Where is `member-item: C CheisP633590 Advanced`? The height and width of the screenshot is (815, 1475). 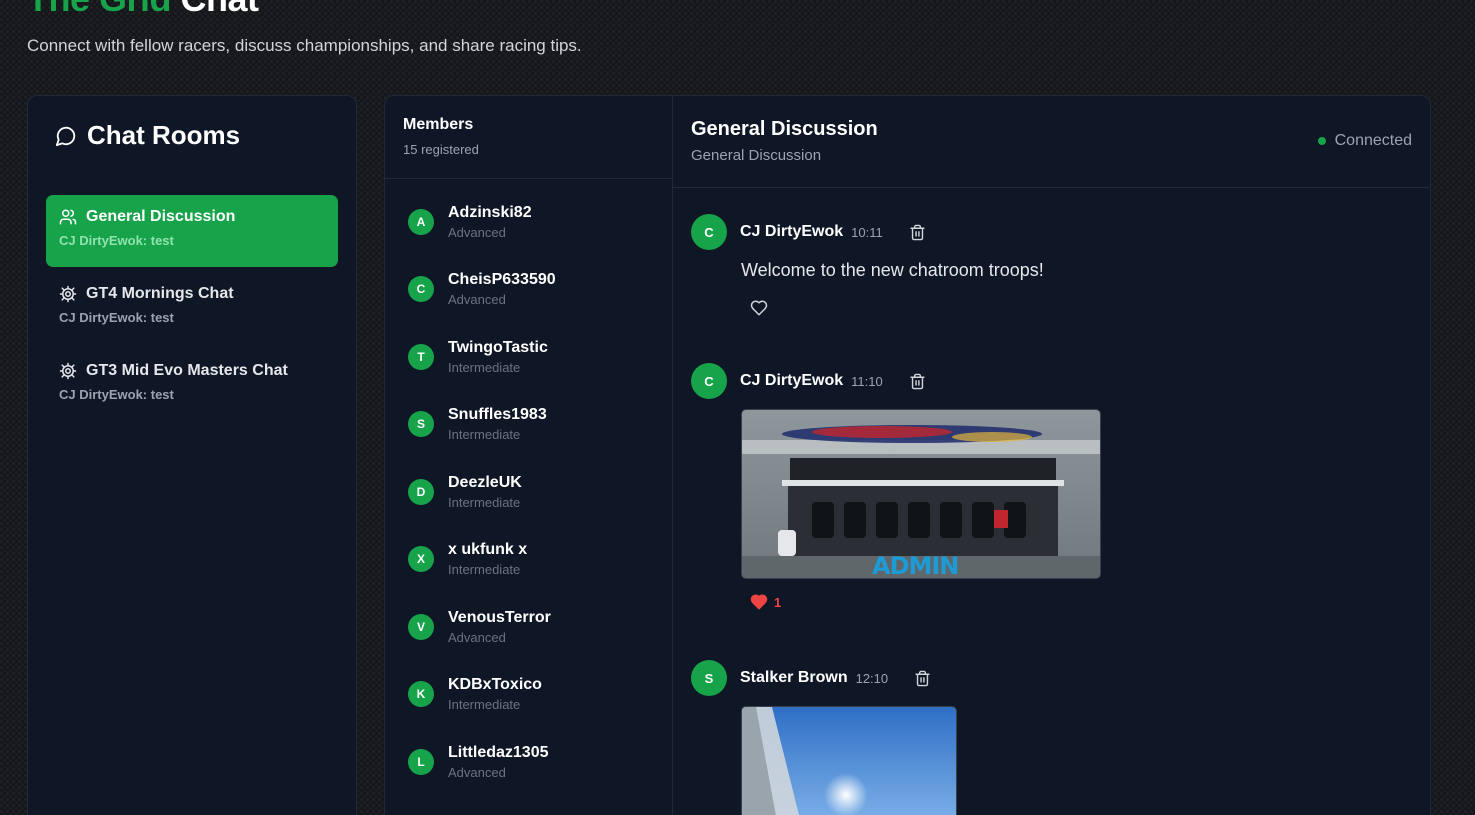 member-item: C CheisP633590 Advanced is located at coordinates (482, 289).